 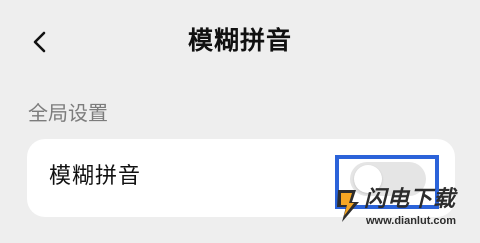 I want to click on watermark: 闪电下载 www.dianlut.com, so click(x=402, y=210).